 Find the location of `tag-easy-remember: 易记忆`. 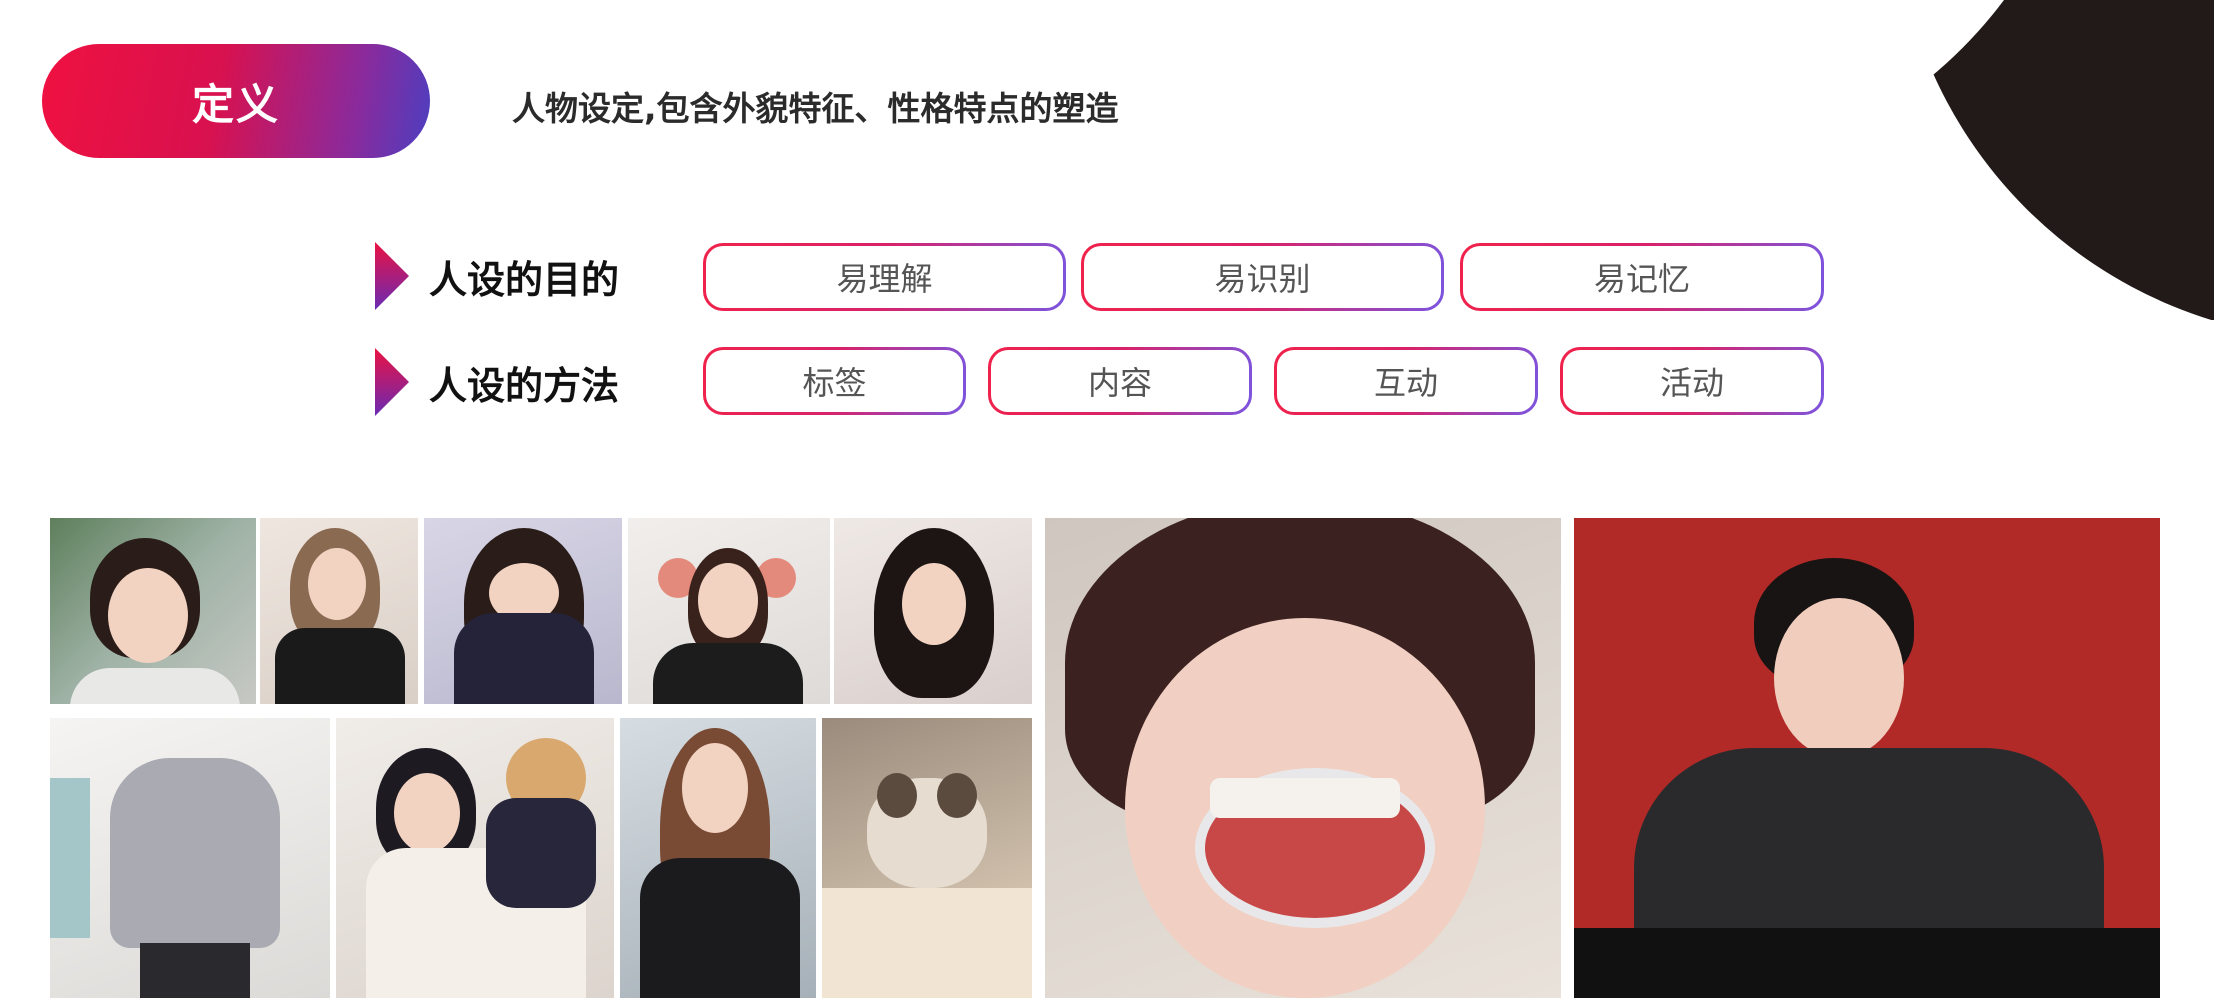

tag-easy-remember: 易记忆 is located at coordinates (1642, 277).